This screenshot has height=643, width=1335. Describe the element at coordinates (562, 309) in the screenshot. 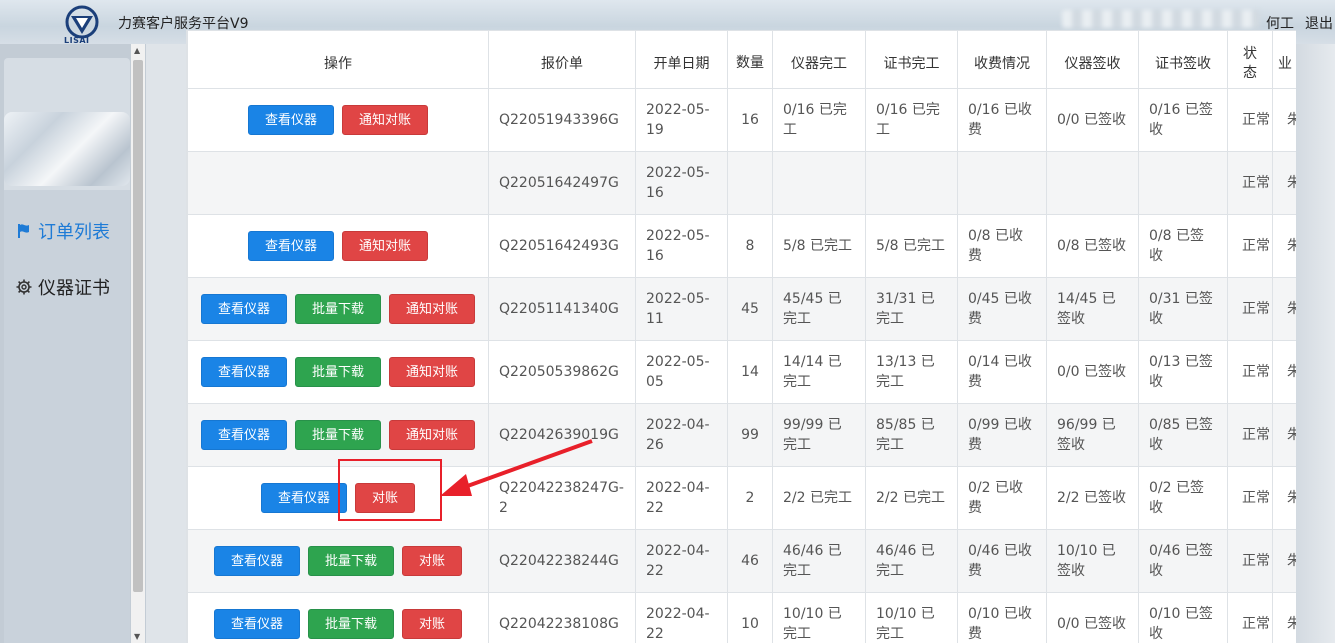

I see `quote-cell: Q22051141340G` at that location.